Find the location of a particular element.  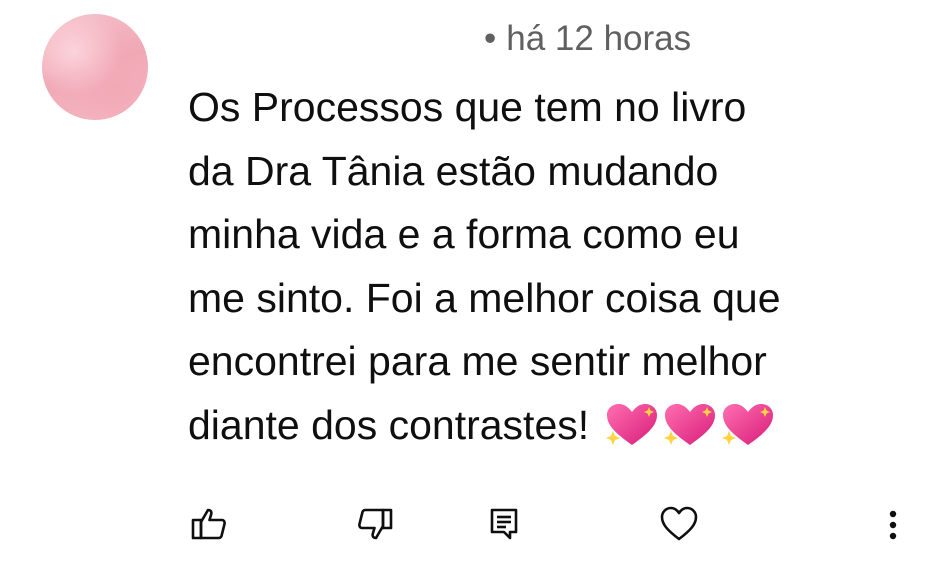

thumbs-up-icon is located at coordinates (208, 524).